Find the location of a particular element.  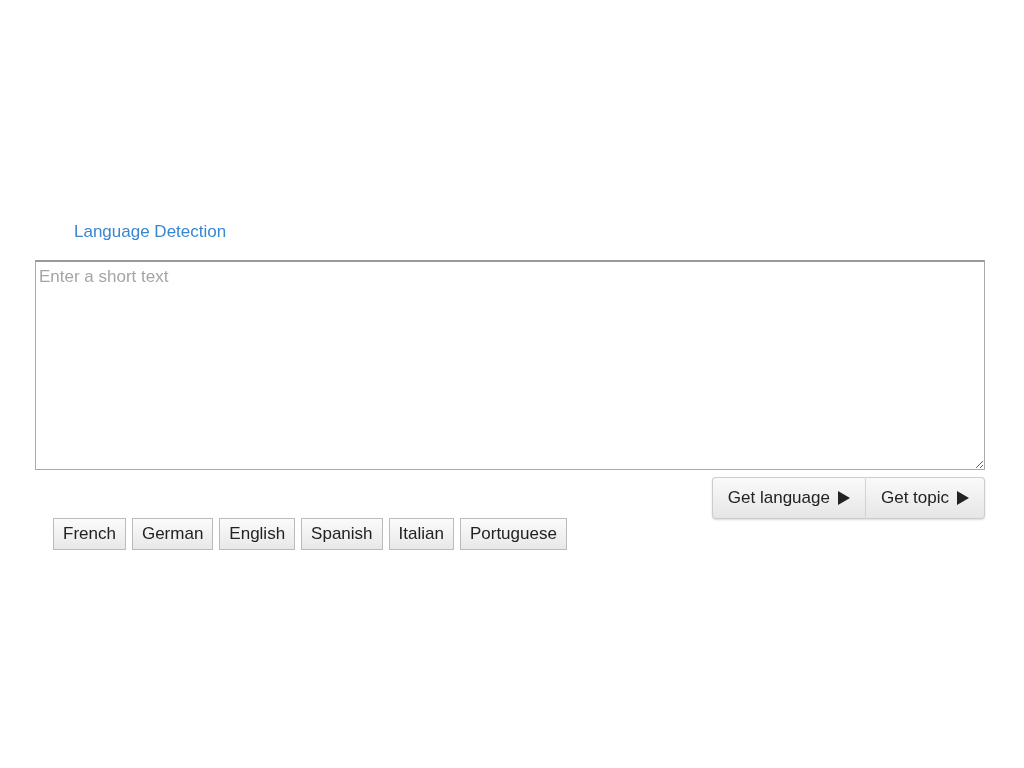

language-button: French is located at coordinates (89, 534).